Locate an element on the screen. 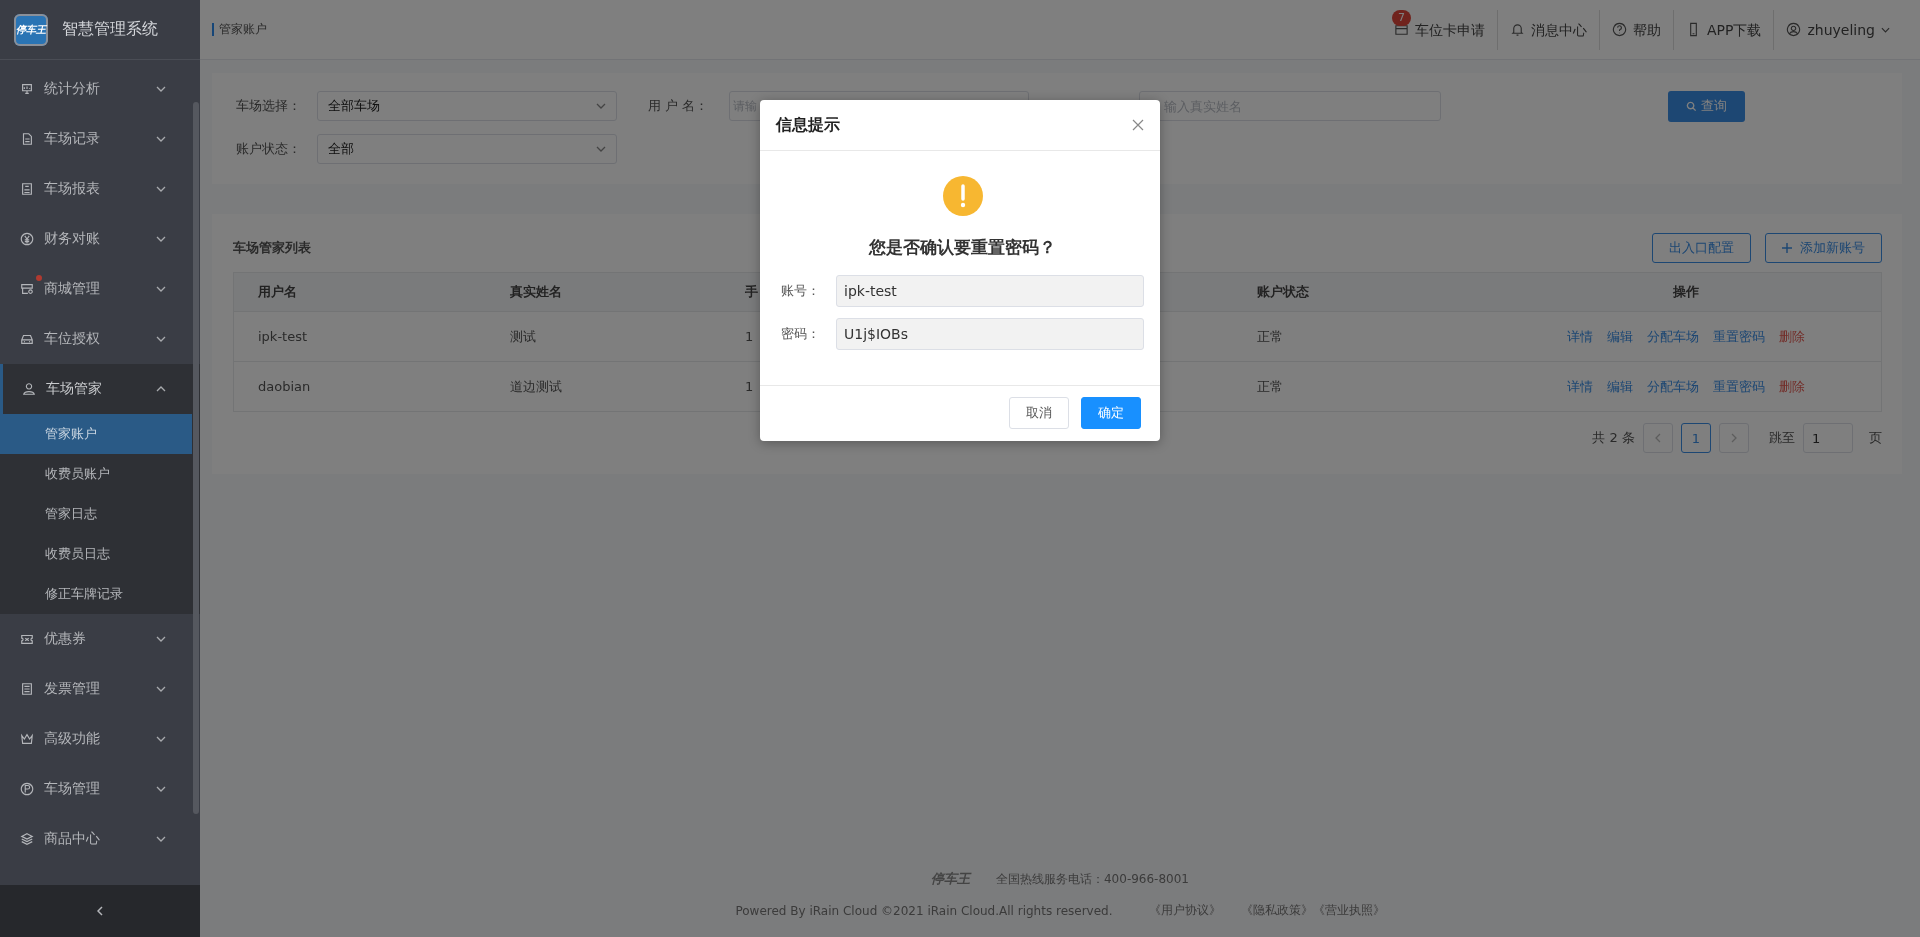 This screenshot has height=937, width=1920. filter-label: 用 户 名： is located at coordinates (679, 106).